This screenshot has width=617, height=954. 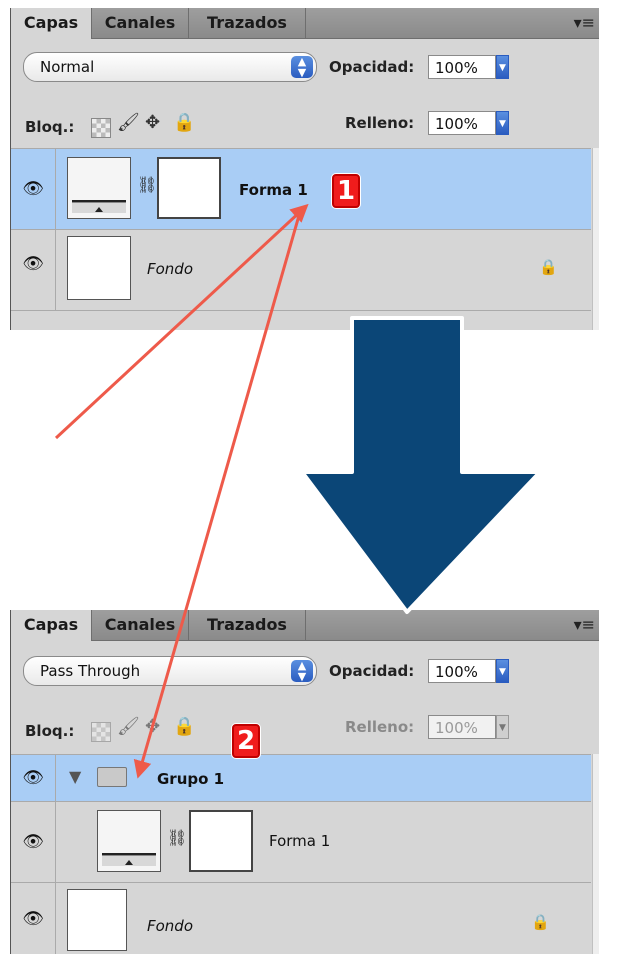 I want to click on folder-icon, so click(x=112, y=777).